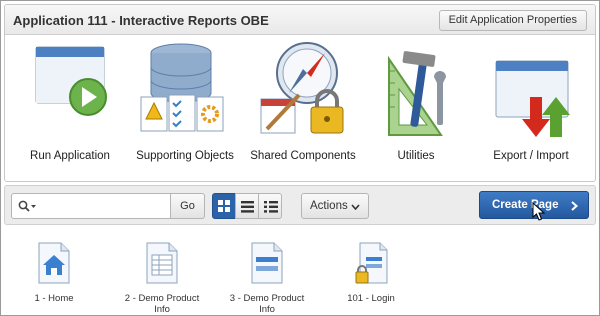 The height and width of the screenshot is (316, 600). I want to click on run-application-label: Run Application, so click(70, 156).